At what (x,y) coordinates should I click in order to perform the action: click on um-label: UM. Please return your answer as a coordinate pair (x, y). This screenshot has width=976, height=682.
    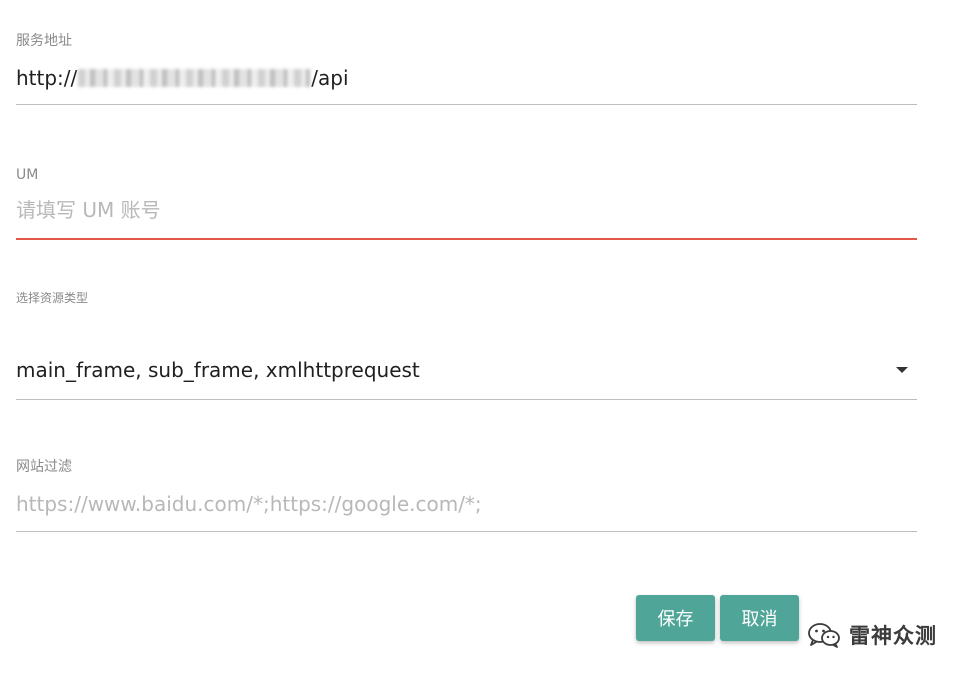
    Looking at the image, I should click on (27, 175).